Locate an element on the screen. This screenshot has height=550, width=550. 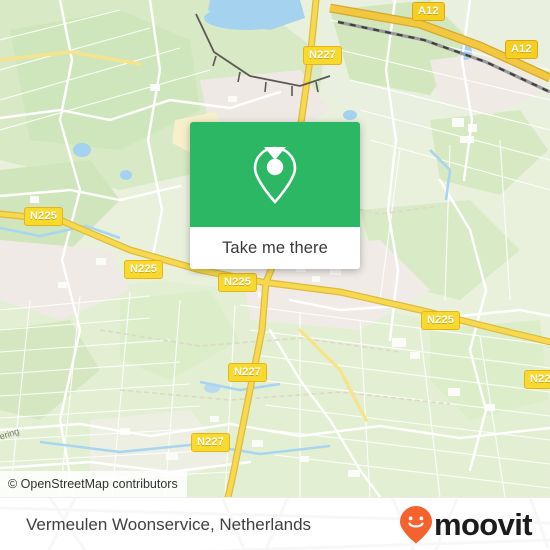
location-callout-card: Take me there is located at coordinates (275, 195).